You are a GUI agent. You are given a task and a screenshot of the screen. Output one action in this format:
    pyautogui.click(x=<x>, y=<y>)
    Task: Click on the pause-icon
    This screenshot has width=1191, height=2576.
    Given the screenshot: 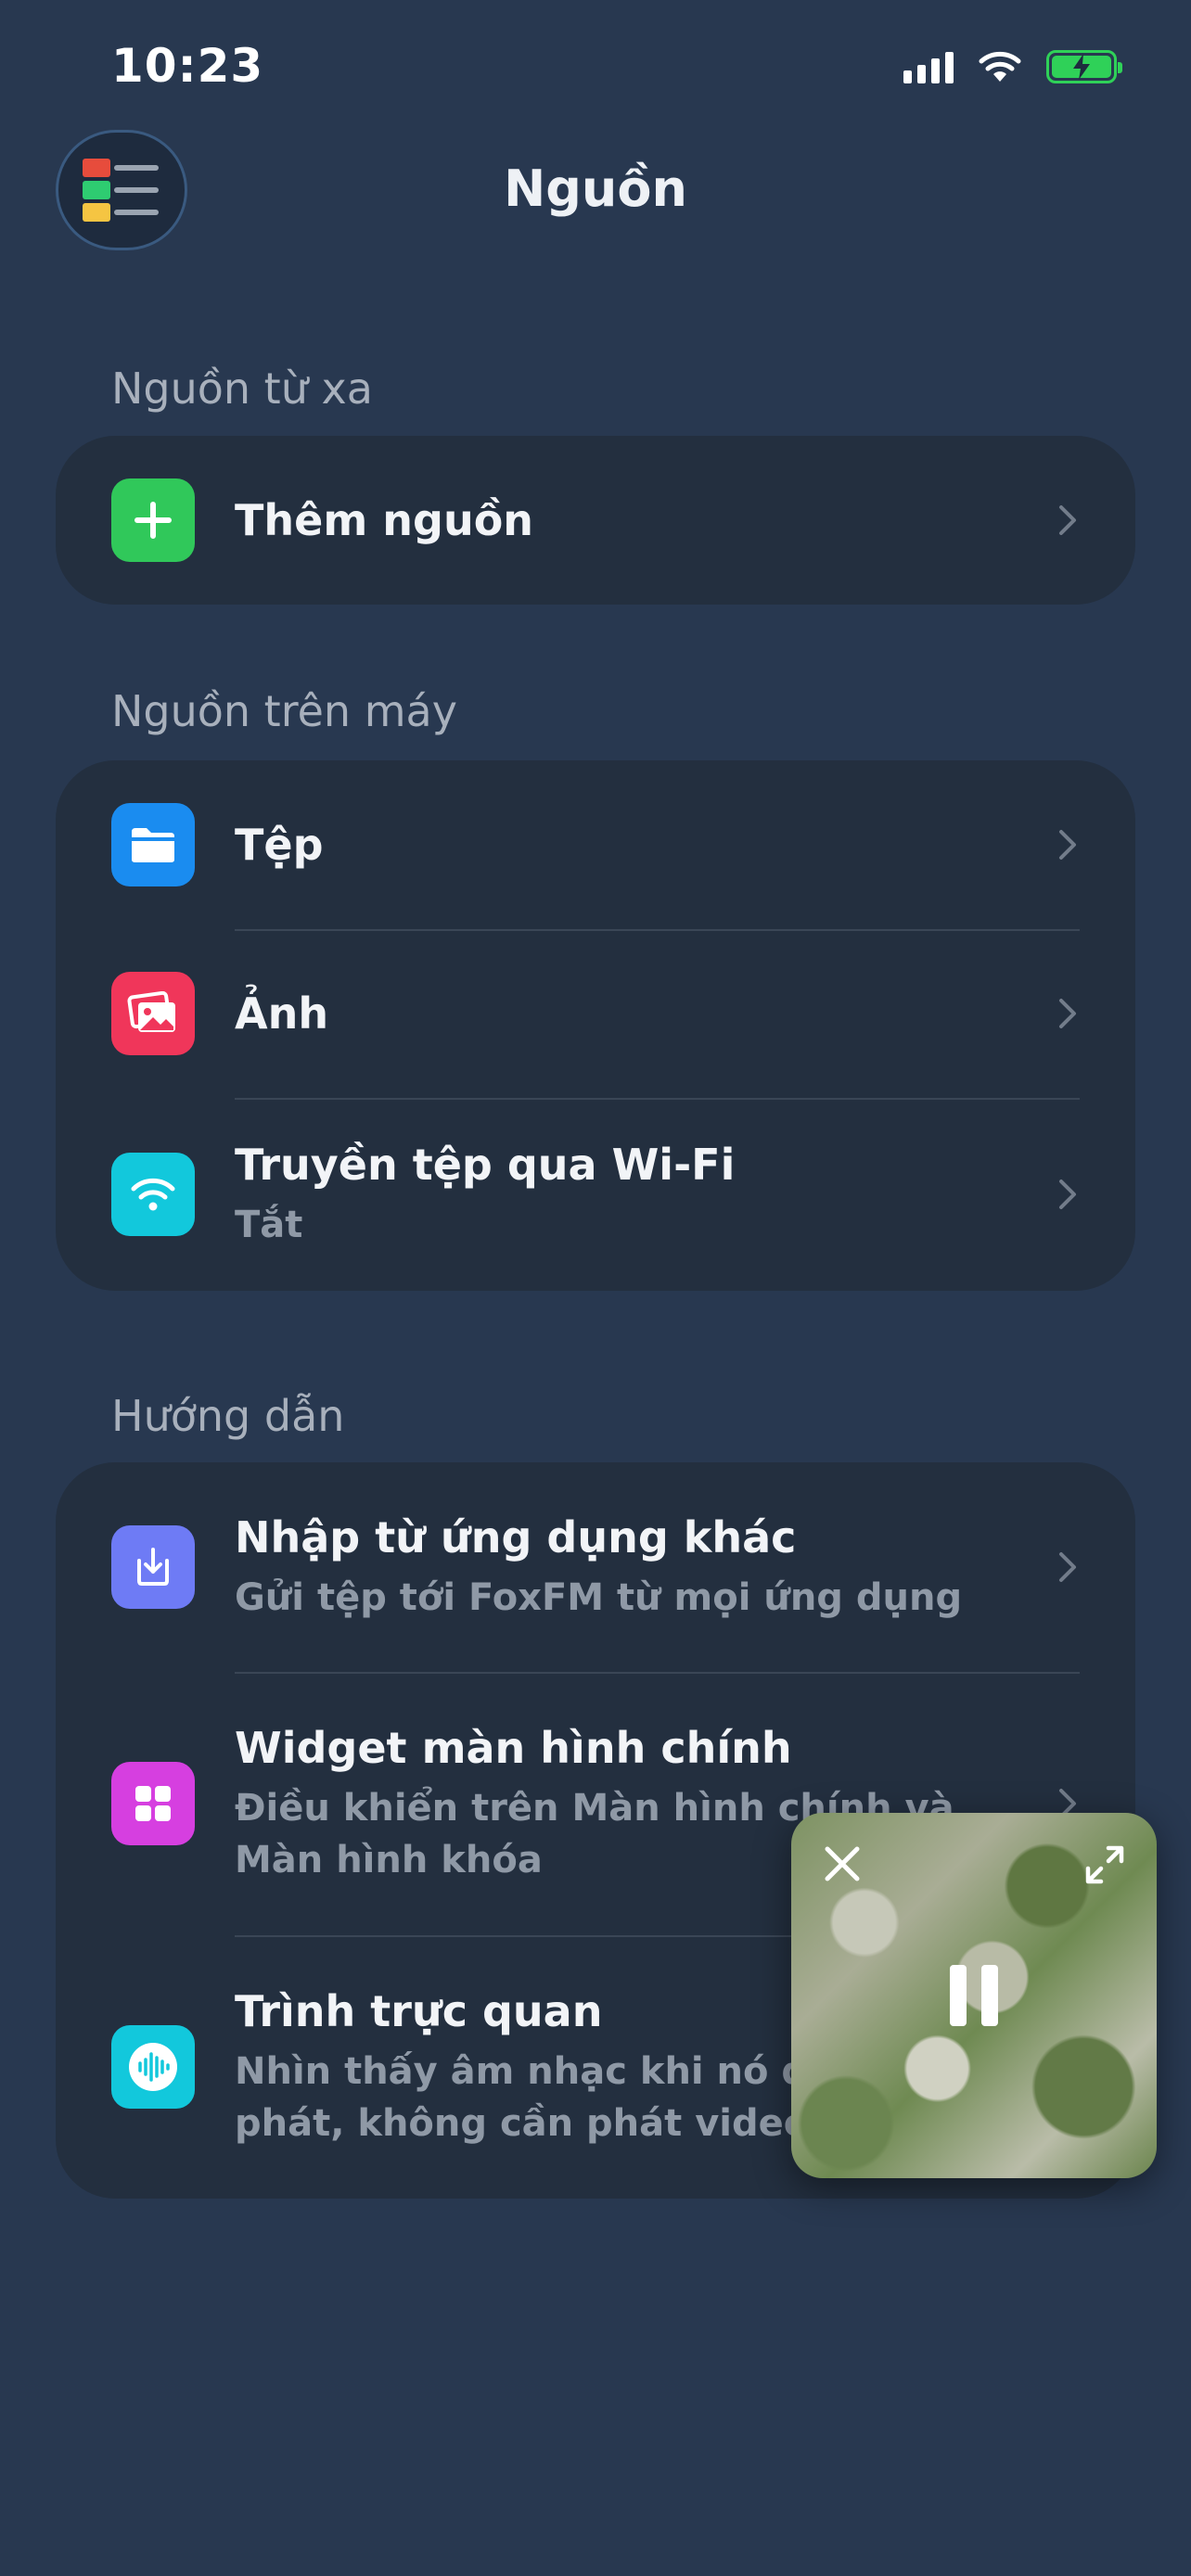 What is the action you would take?
    pyautogui.click(x=974, y=1995)
    